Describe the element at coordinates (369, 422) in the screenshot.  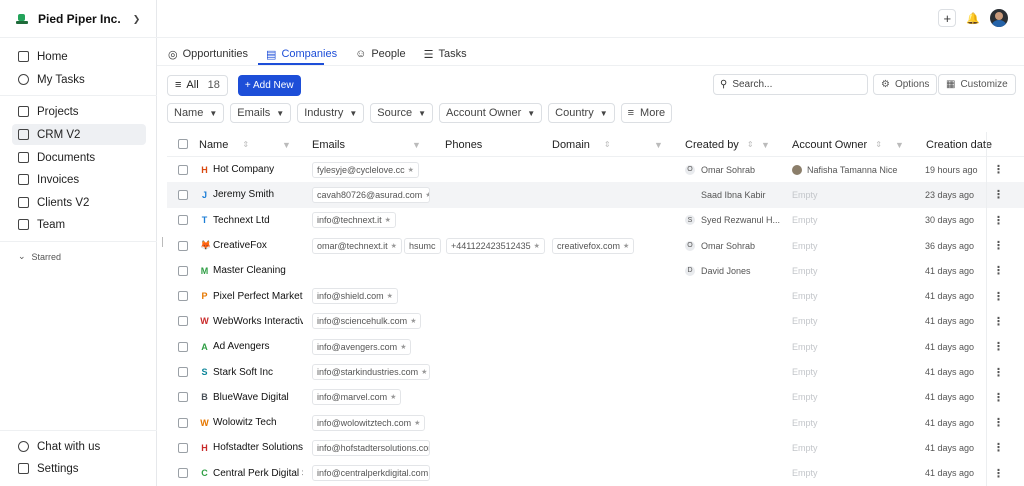
I see `email-chip: info@wolowitztech.com ★` at that location.